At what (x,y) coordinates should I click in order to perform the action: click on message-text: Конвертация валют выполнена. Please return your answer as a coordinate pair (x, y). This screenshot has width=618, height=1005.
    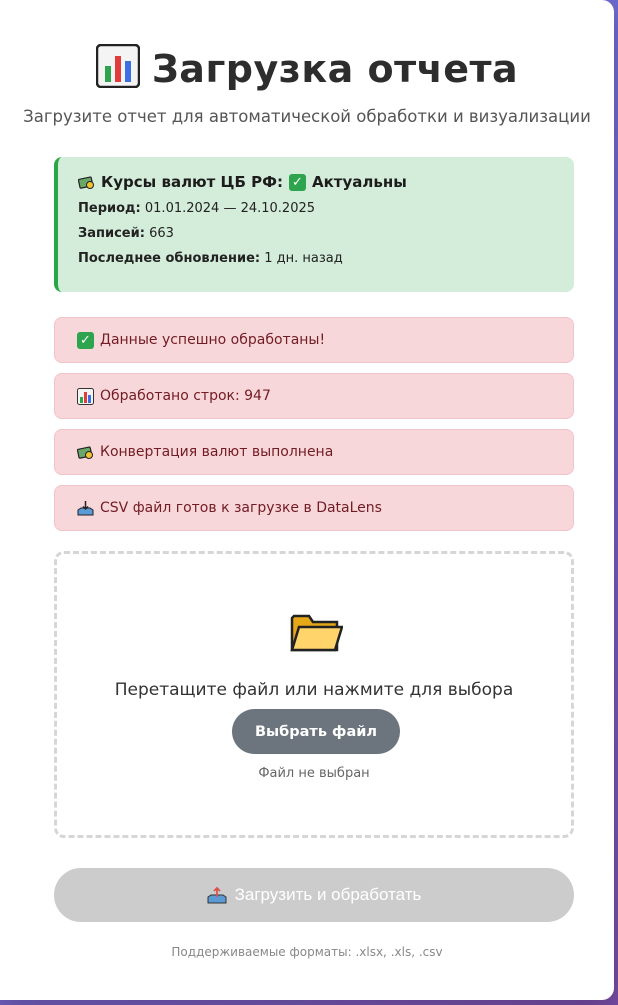
    Looking at the image, I should click on (217, 452).